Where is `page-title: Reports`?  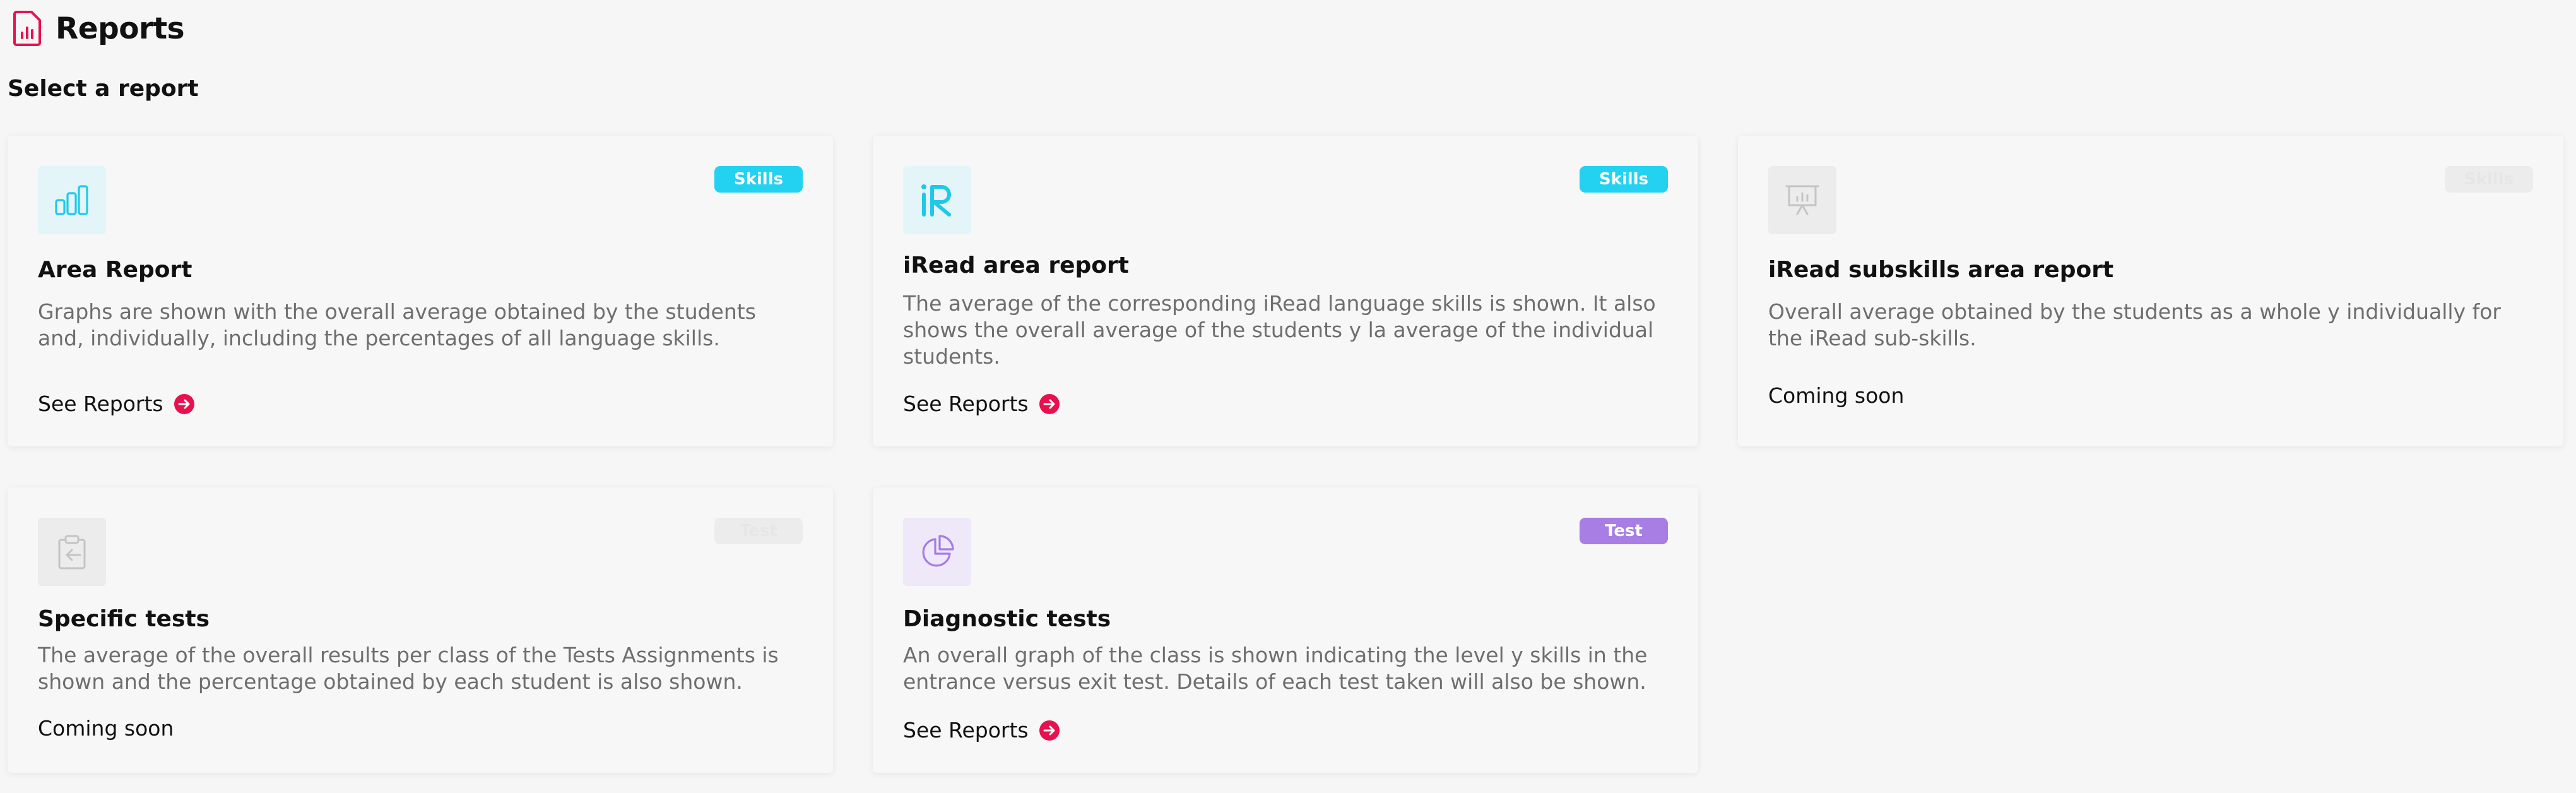 page-title: Reports is located at coordinates (120, 28).